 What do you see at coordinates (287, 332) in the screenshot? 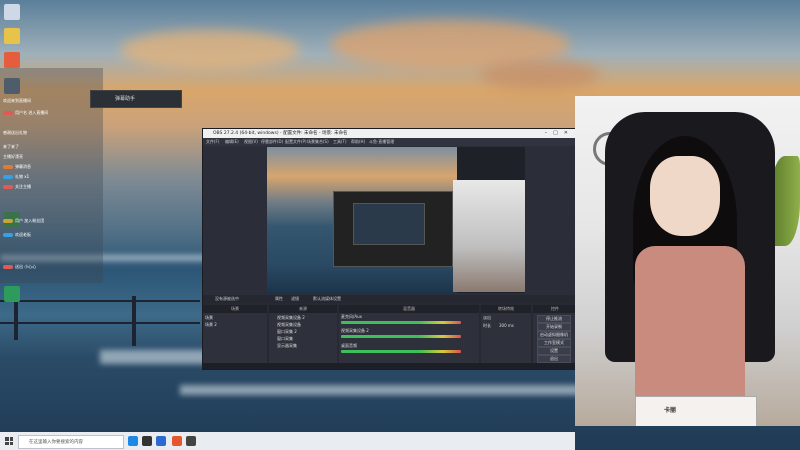
I see `source-item: 窗口采集 2` at bounding box center [287, 332].